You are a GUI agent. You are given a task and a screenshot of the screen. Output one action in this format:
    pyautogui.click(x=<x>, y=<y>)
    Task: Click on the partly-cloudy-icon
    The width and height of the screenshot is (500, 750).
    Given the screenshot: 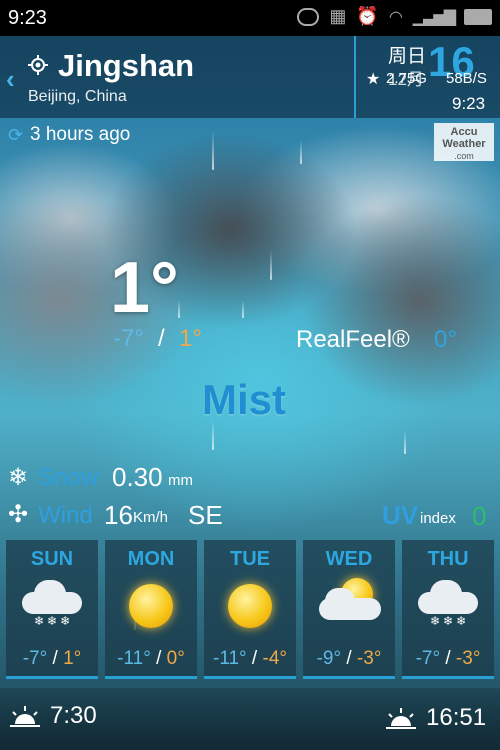 What is the action you would take?
    pyautogui.click(x=350, y=606)
    